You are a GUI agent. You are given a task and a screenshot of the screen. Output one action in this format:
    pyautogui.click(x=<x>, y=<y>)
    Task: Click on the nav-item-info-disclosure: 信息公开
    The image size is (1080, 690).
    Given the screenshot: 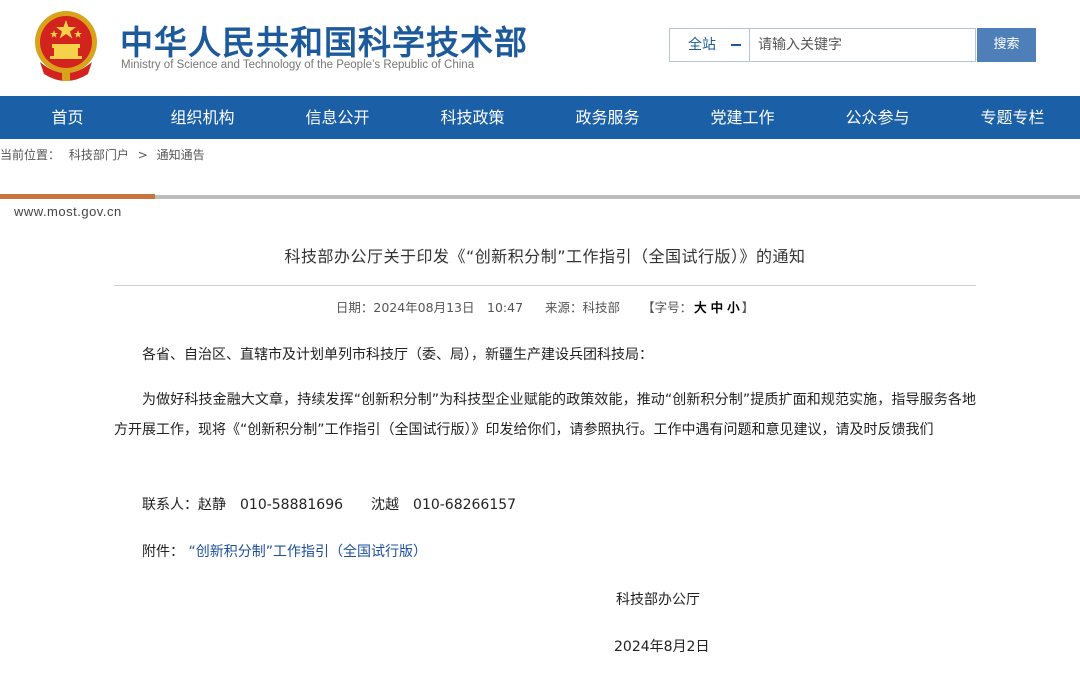 What is the action you would take?
    pyautogui.click(x=337, y=117)
    